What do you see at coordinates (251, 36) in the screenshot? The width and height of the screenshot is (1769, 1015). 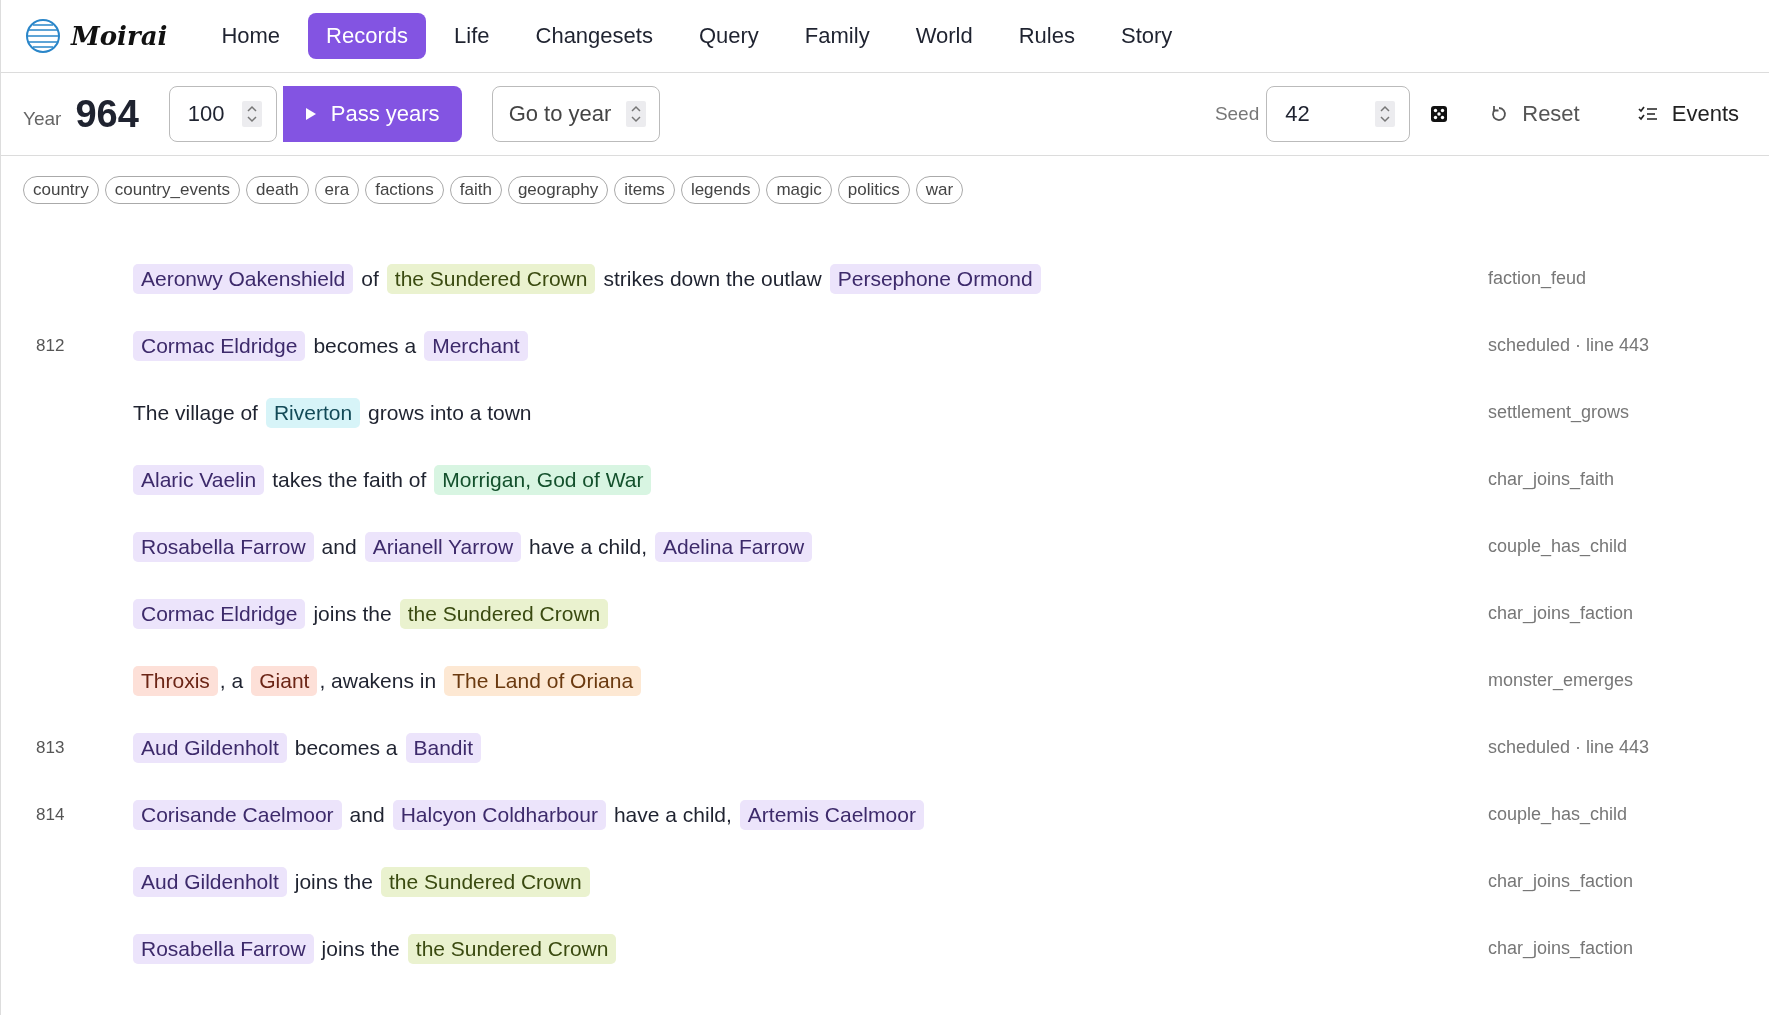 I see `nav-tab: Home` at bounding box center [251, 36].